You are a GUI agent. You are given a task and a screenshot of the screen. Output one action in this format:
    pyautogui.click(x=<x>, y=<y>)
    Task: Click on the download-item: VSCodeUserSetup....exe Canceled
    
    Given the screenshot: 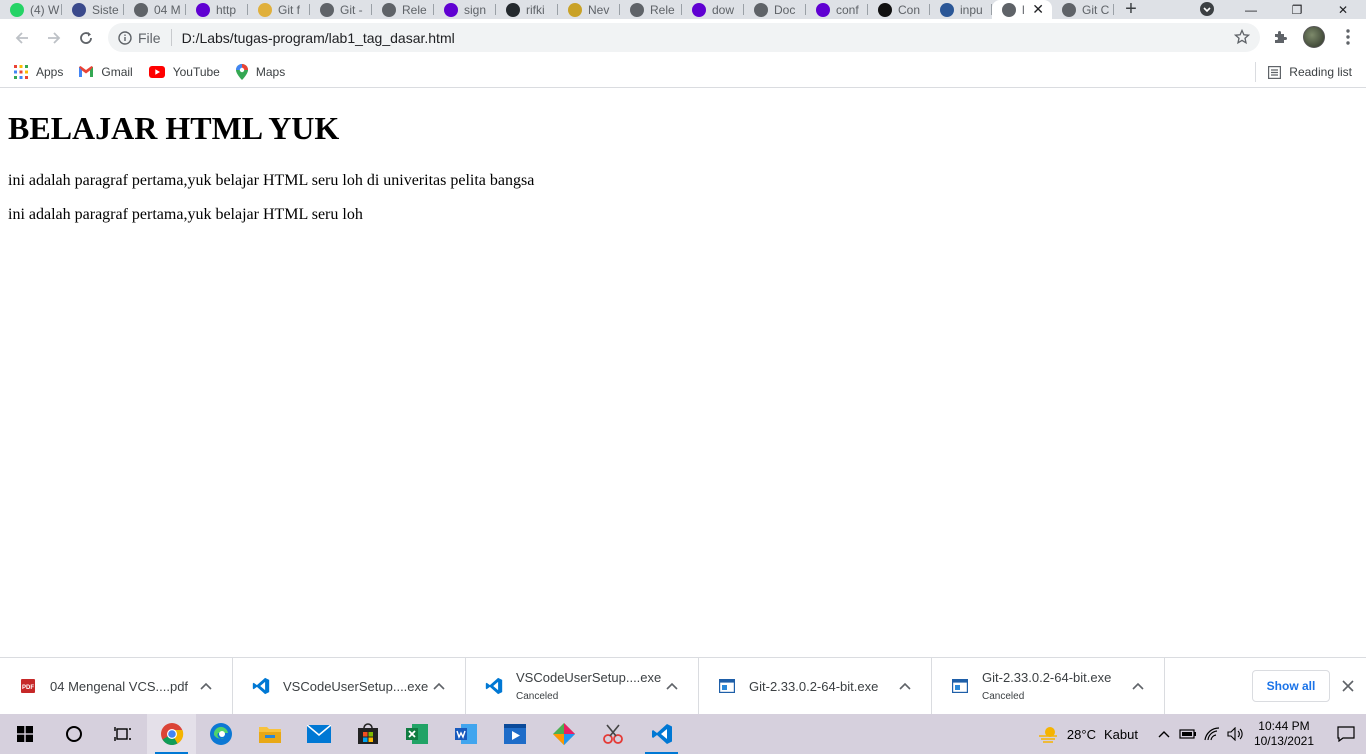 What is the action you would take?
    pyautogui.click(x=582, y=686)
    